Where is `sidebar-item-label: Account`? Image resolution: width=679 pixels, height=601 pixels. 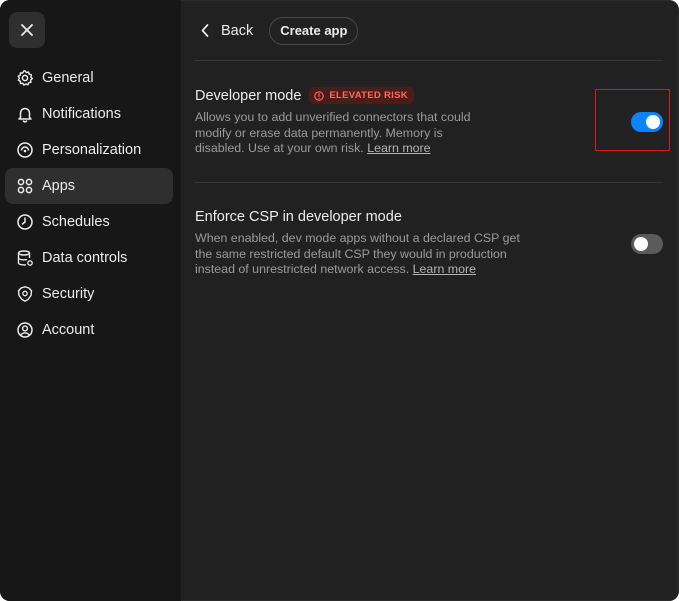
sidebar-item-label: Account is located at coordinates (68, 330).